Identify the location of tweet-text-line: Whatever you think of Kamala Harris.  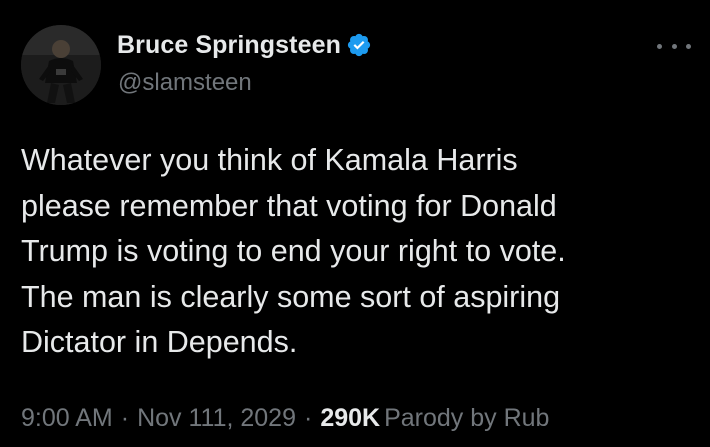
(269, 160).